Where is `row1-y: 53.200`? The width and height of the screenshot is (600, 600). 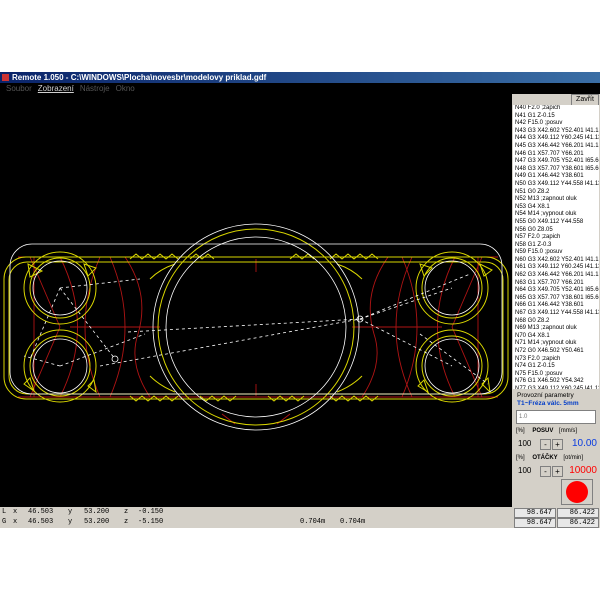 row1-y: 53.200 is located at coordinates (97, 512).